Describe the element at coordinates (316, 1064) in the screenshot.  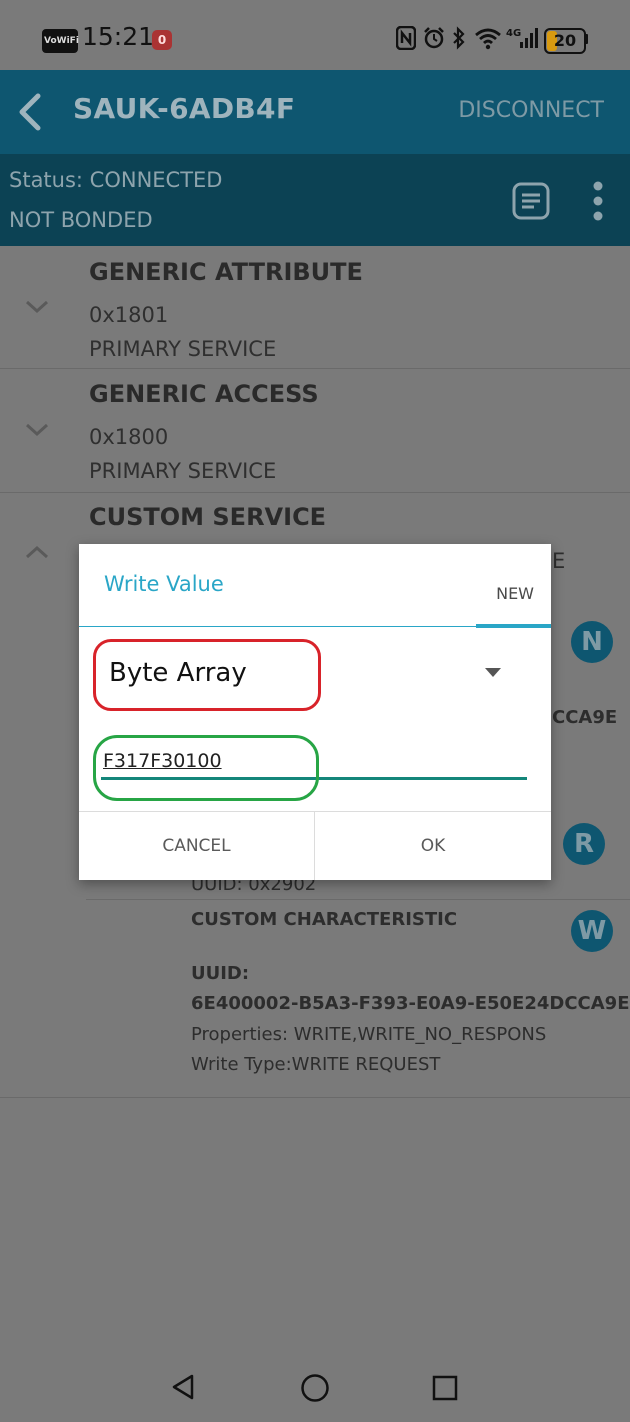
I see `characteristic-write-type: Write Type:WRITE REQUEST` at that location.